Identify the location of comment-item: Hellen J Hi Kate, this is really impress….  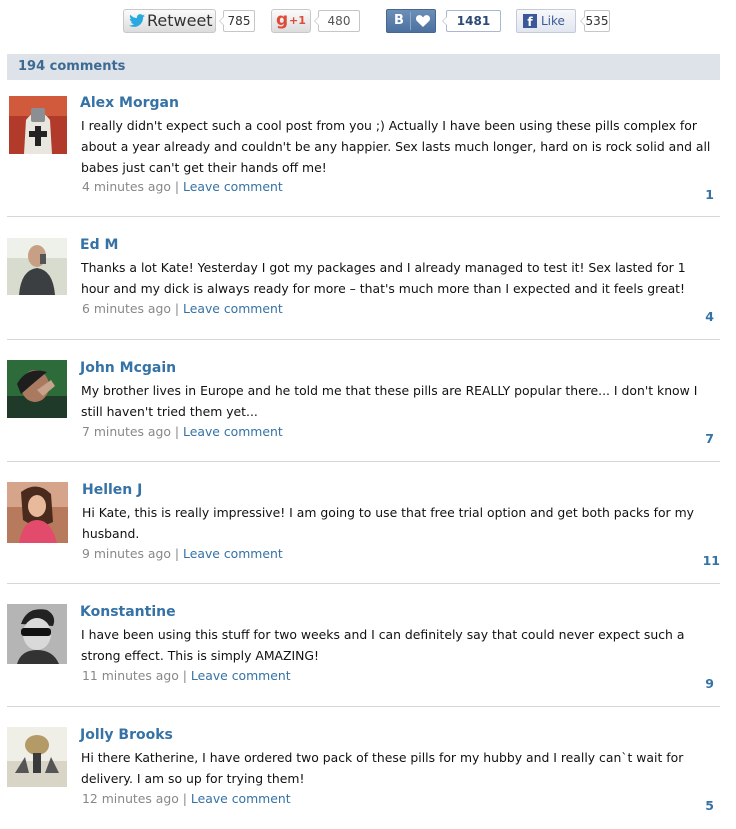
(363, 533).